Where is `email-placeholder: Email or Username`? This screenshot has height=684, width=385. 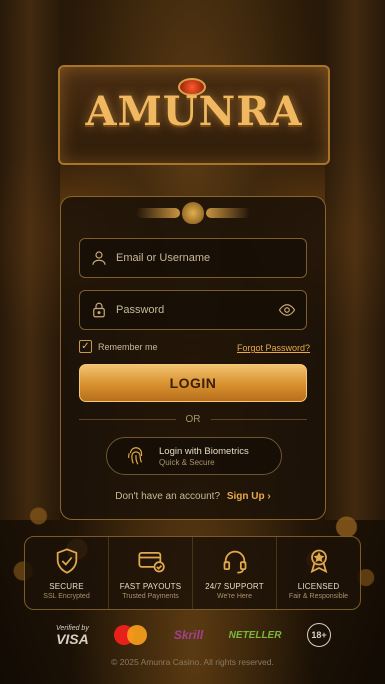
email-placeholder: Email or Username is located at coordinates (163, 258).